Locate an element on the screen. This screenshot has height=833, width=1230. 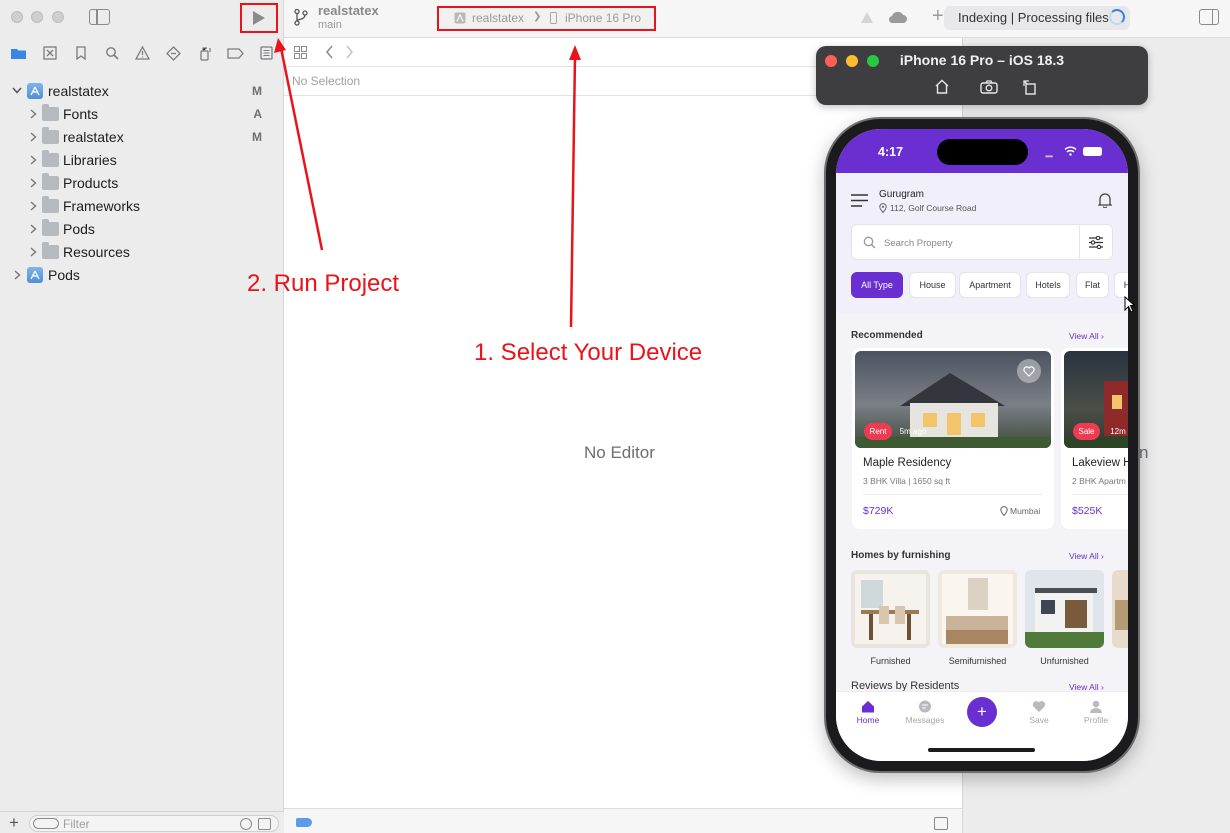
furnishing-view-all-link: View All › is located at coordinates (1086, 556).